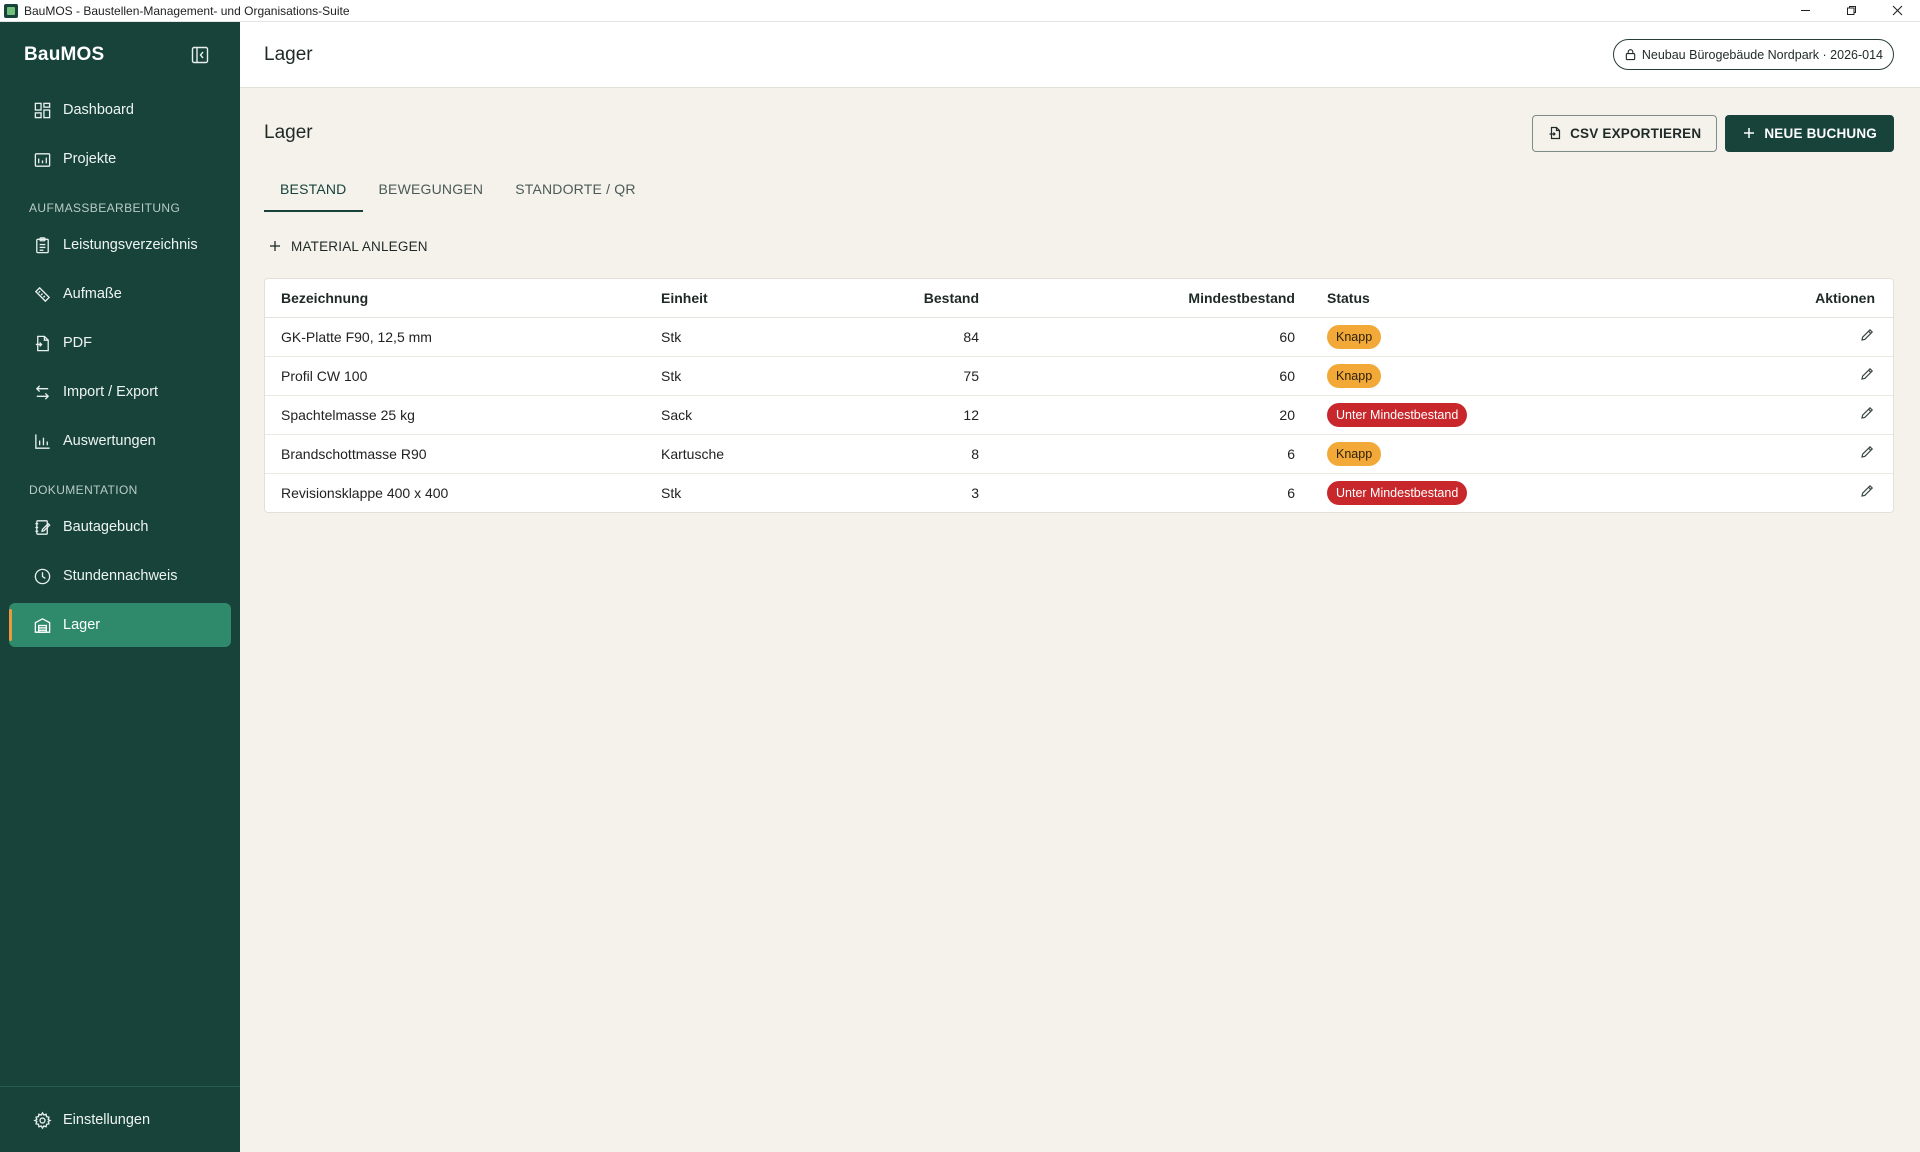 The height and width of the screenshot is (1152, 1920). Describe the element at coordinates (42, 392) in the screenshot. I see `swap-arrows-icon` at that location.